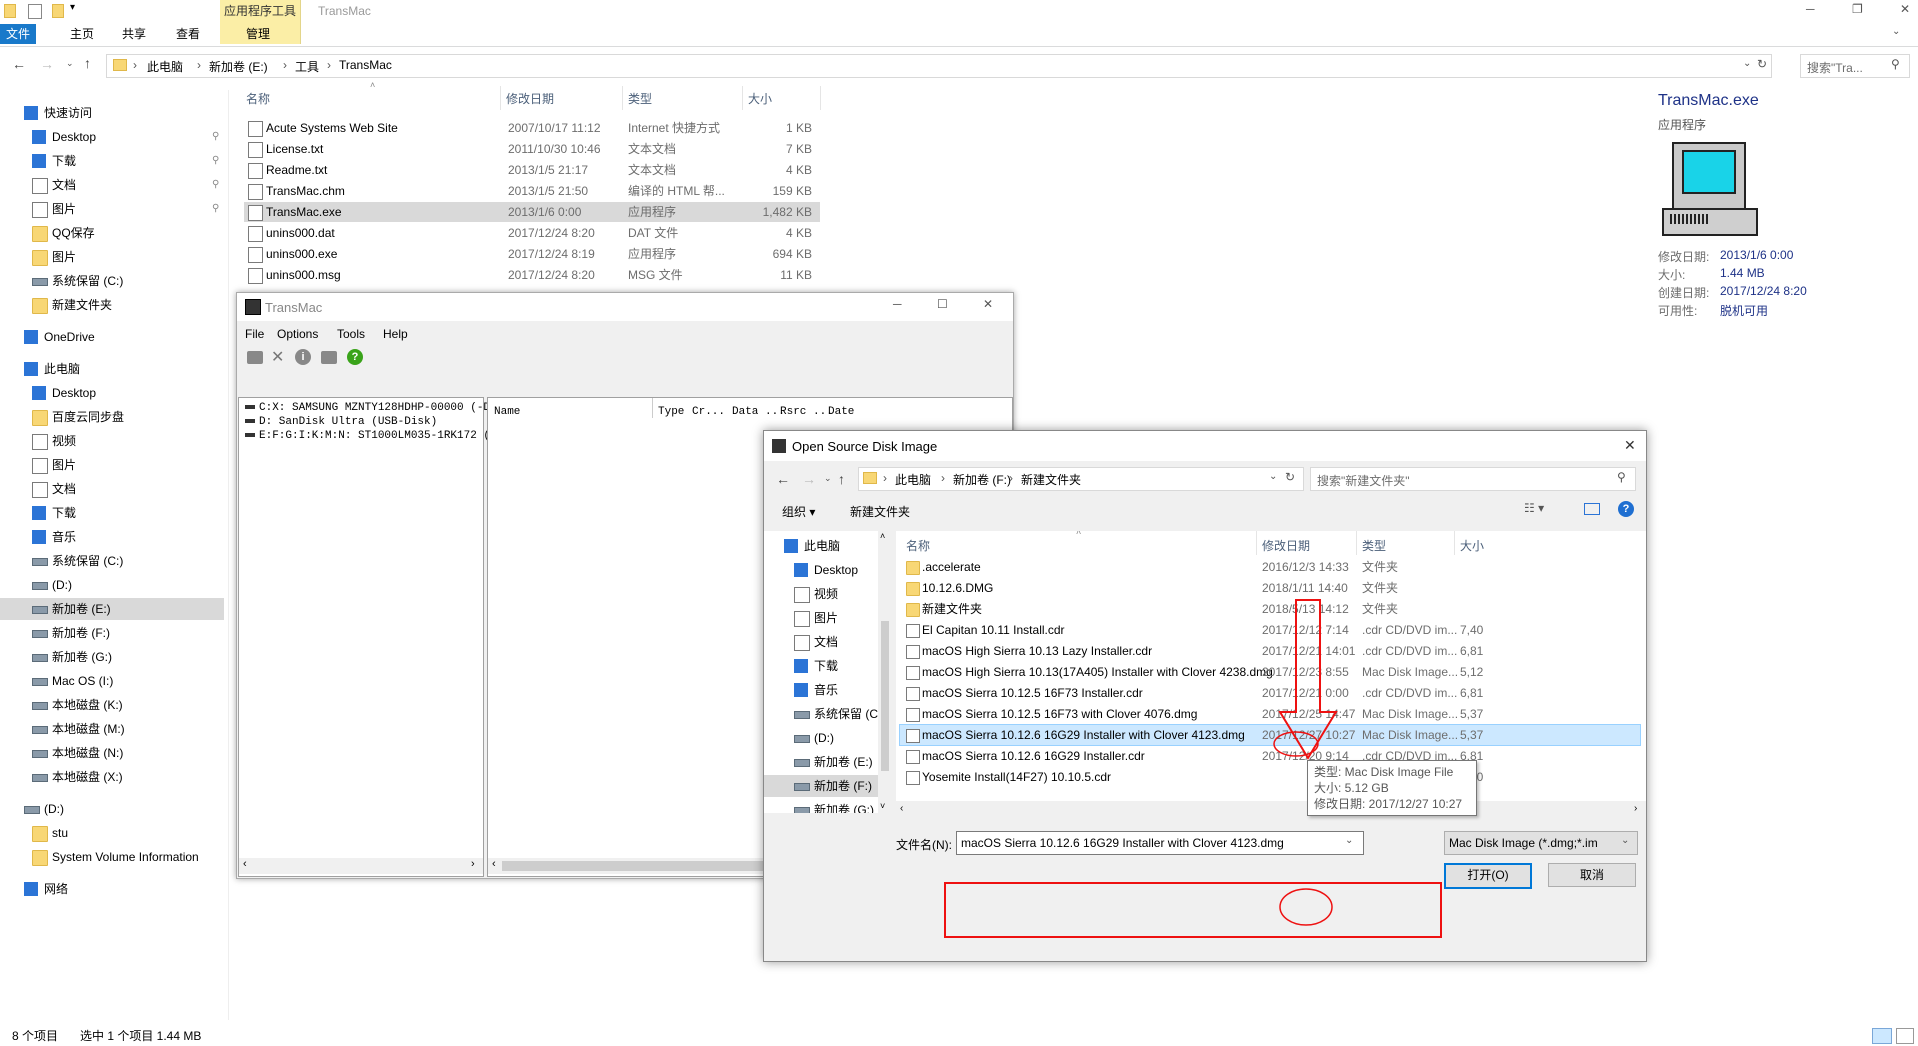 The height and width of the screenshot is (1046, 1918). I want to click on dialog-nav-item: 下载, so click(821, 666).